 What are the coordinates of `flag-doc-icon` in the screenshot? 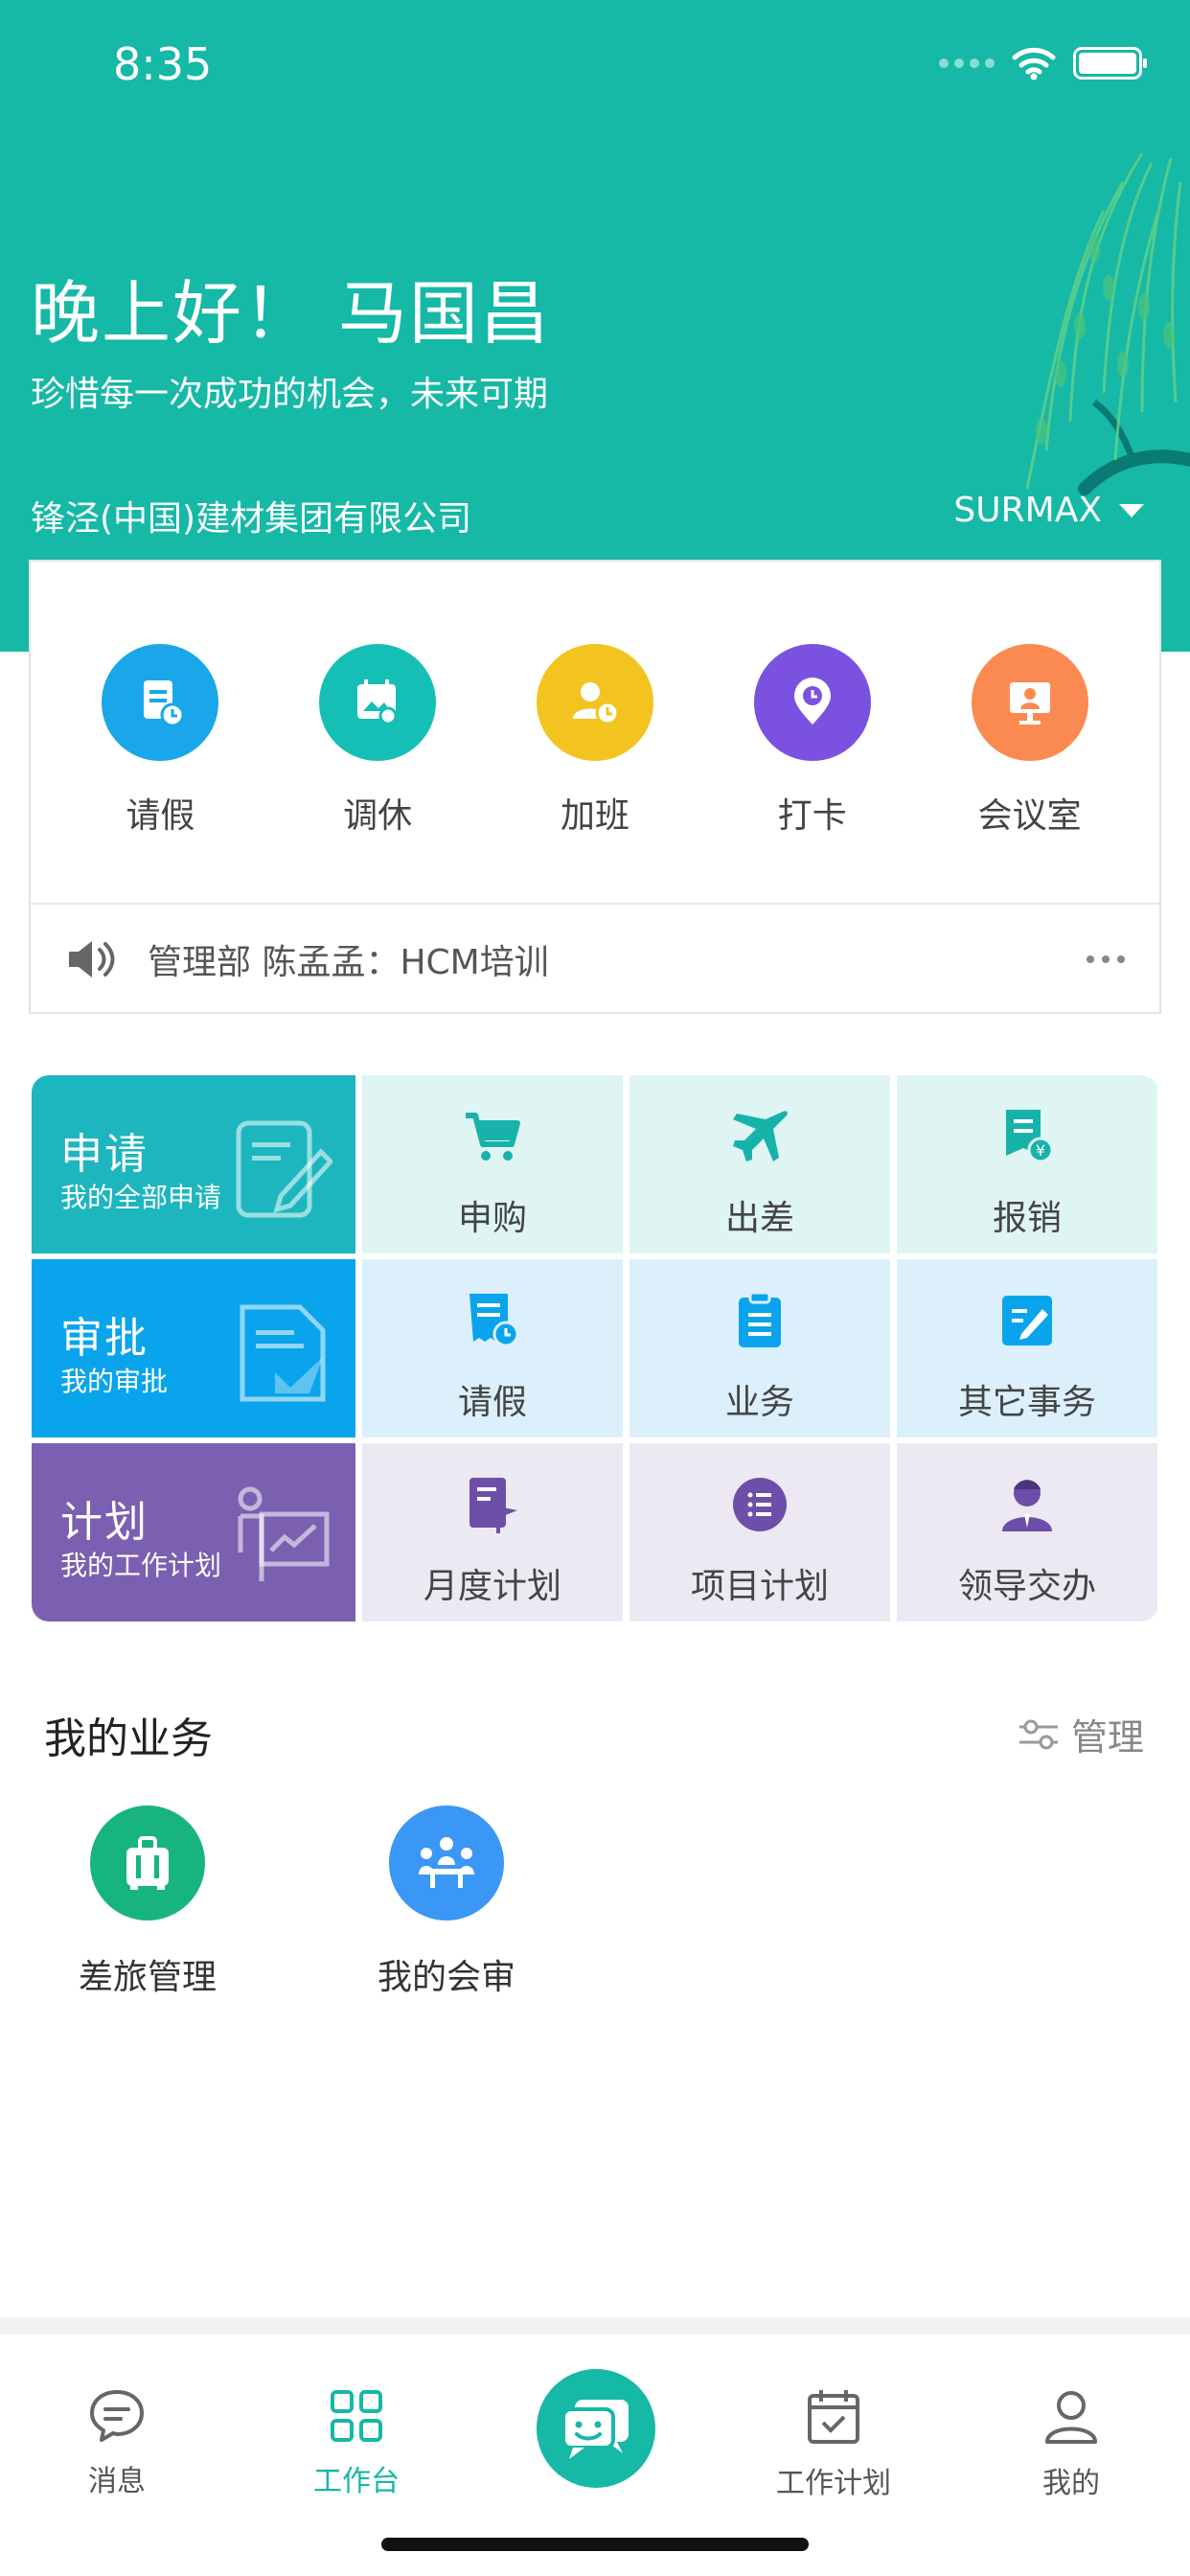 It's located at (493, 1504).